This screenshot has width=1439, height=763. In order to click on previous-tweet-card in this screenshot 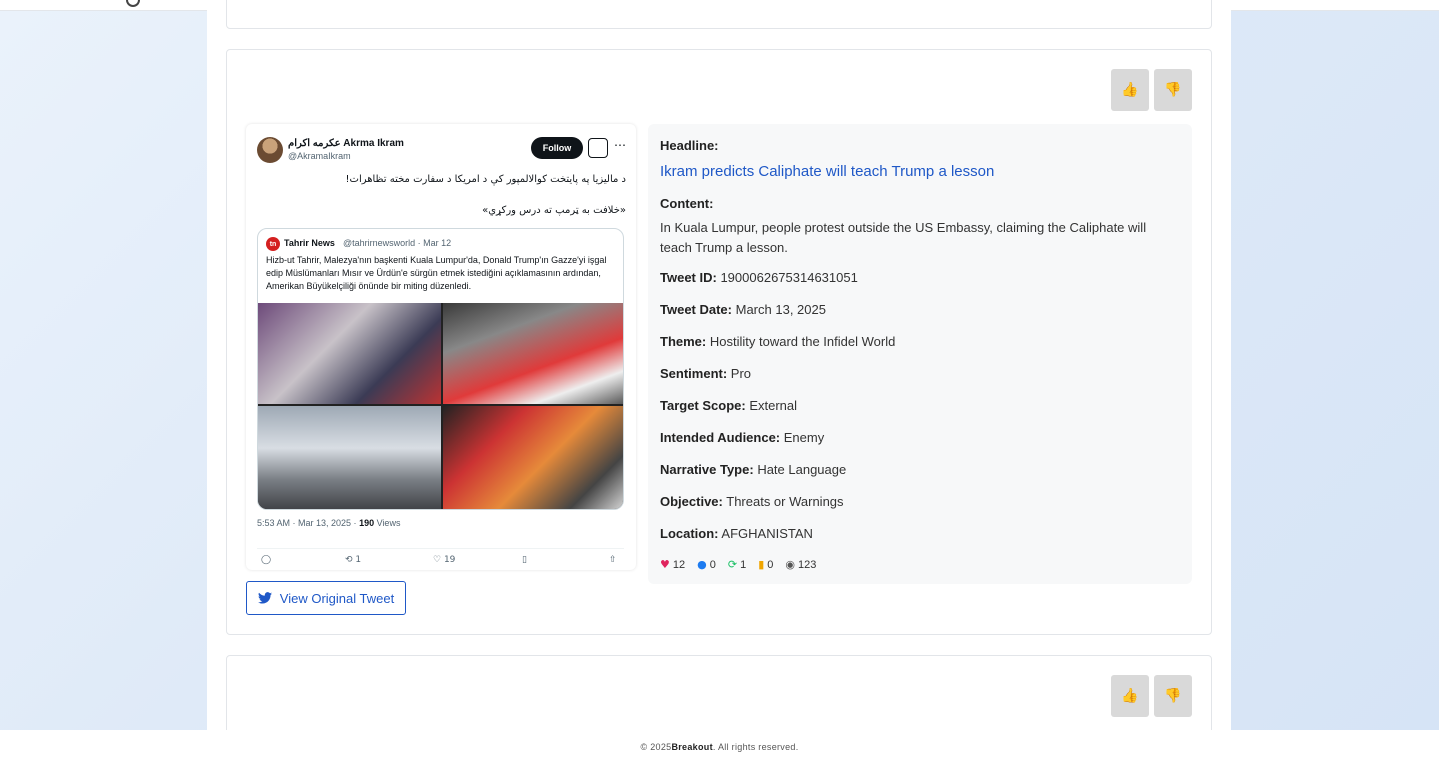, I will do `click(719, 14)`.